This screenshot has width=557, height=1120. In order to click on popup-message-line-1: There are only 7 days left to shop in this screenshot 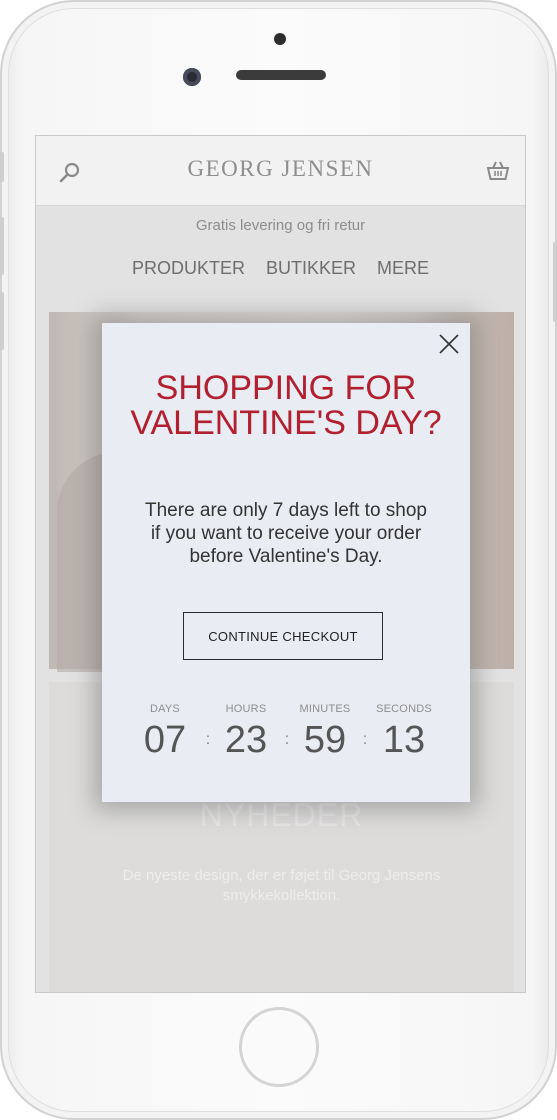, I will do `click(286, 510)`.